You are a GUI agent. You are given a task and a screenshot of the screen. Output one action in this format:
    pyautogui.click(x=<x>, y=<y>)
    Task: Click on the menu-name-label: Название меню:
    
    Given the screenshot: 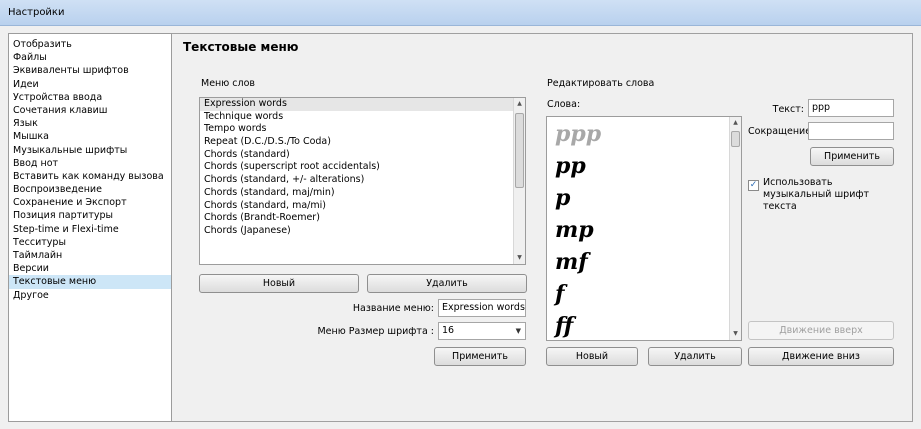 What is the action you would take?
    pyautogui.click(x=393, y=308)
    